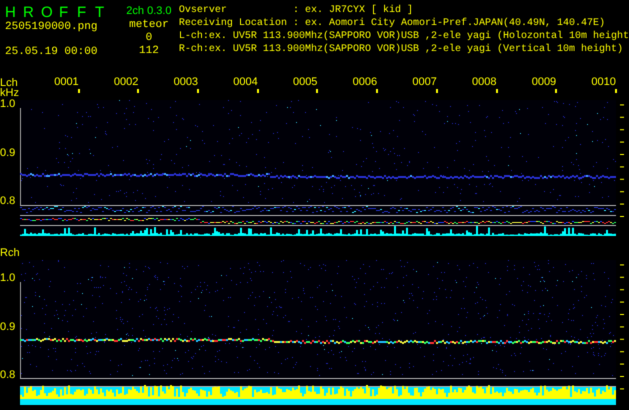 The height and width of the screenshot is (410, 629). Describe the element at coordinates (149, 11) in the screenshot. I see `version-label: 2ch 0.3.0` at that location.